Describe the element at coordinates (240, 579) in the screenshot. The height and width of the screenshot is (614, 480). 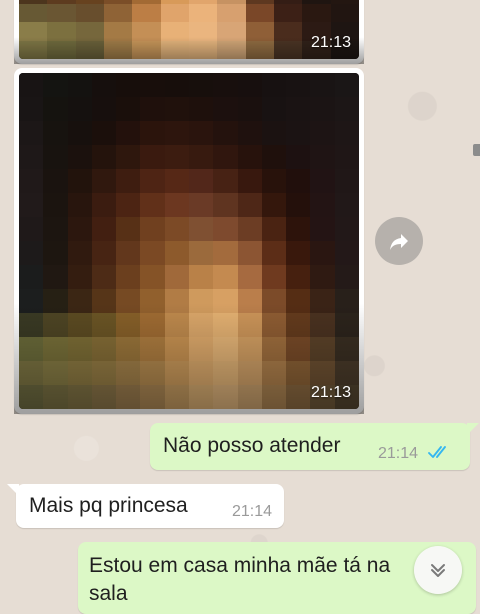
I see `message-text: Estou em casa minha mãe tá na sala` at that location.